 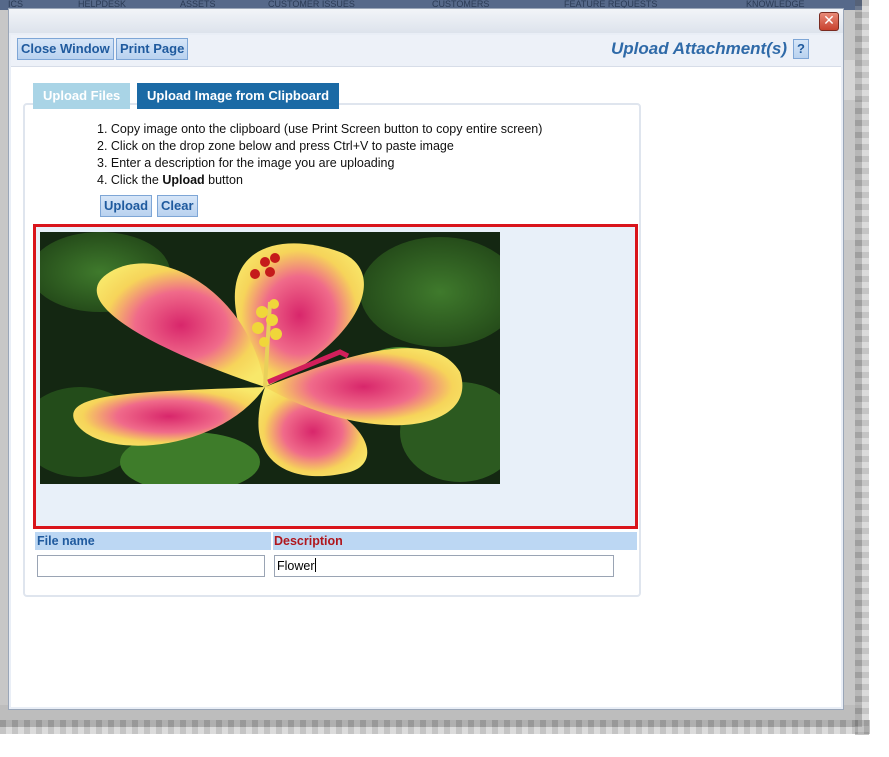 I want to click on print-page-button: Print Page, so click(x=152, y=49).